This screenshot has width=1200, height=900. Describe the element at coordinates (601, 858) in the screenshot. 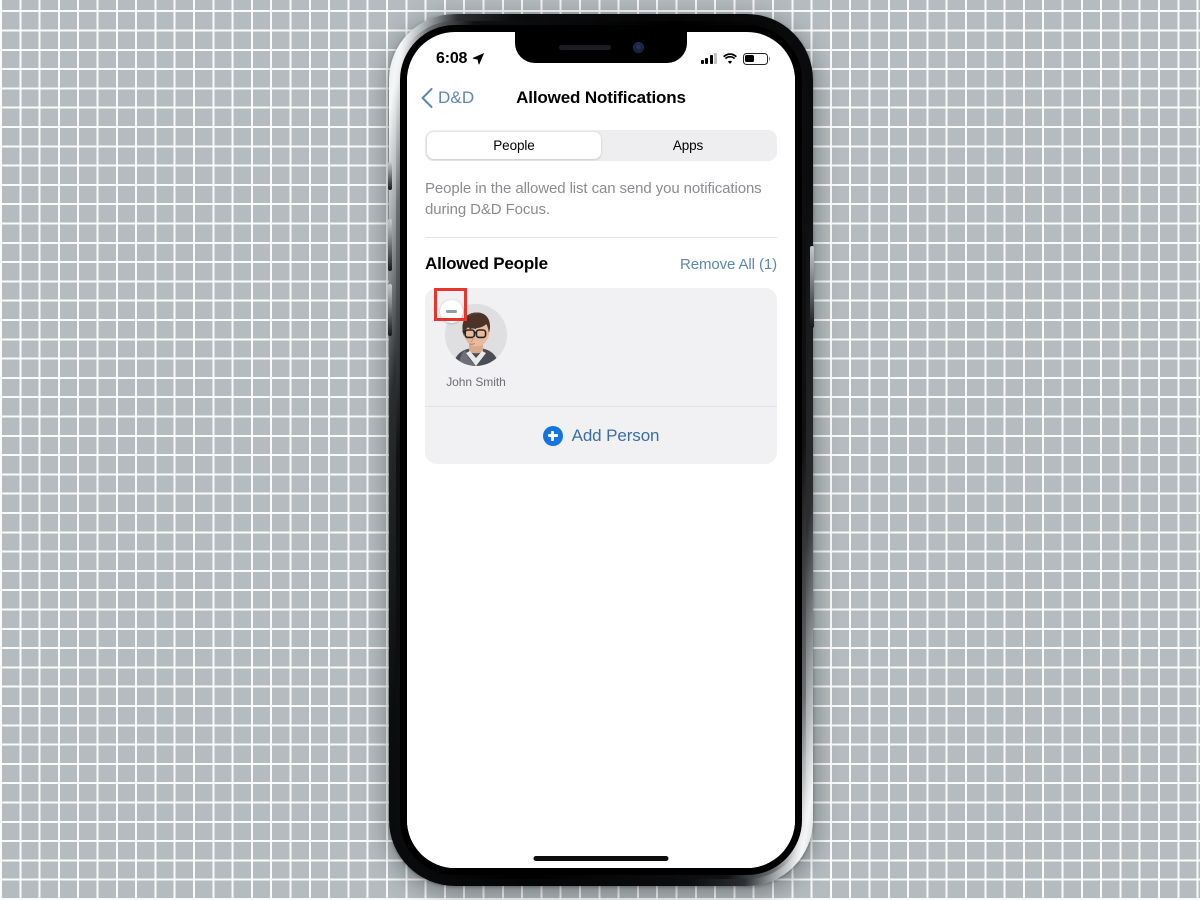

I see `home-indicator` at that location.